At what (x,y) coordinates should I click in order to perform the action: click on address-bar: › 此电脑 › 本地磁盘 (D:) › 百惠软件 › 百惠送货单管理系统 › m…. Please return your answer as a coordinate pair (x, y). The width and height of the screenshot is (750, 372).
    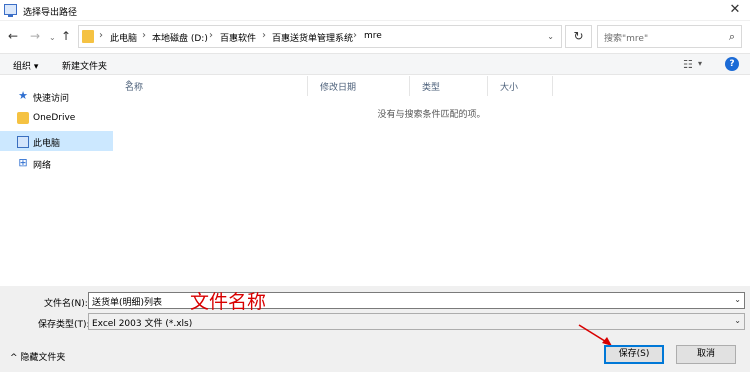
    Looking at the image, I should click on (320, 36).